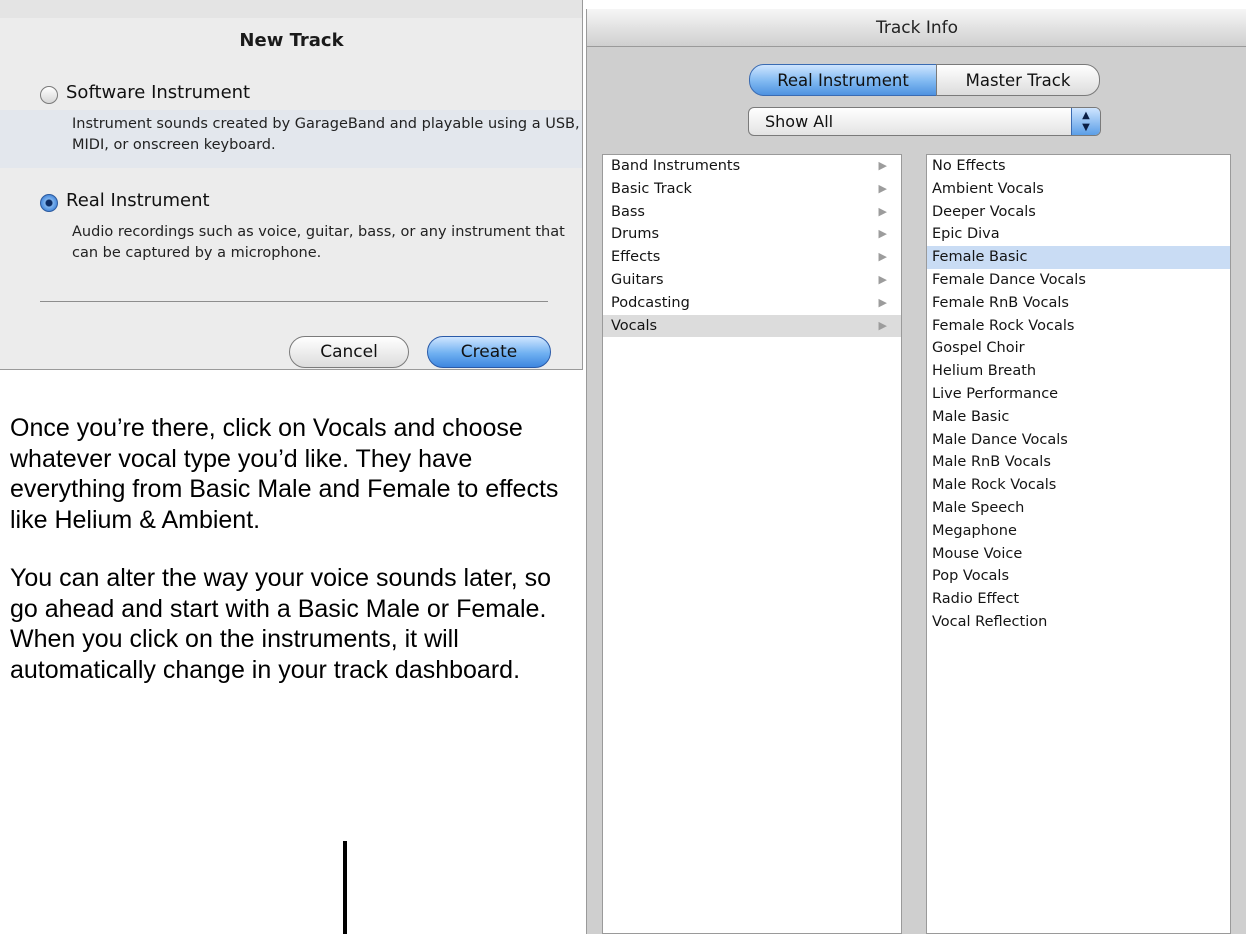 This screenshot has width=1246, height=934. I want to click on category-item: Bass ▶, so click(752, 212).